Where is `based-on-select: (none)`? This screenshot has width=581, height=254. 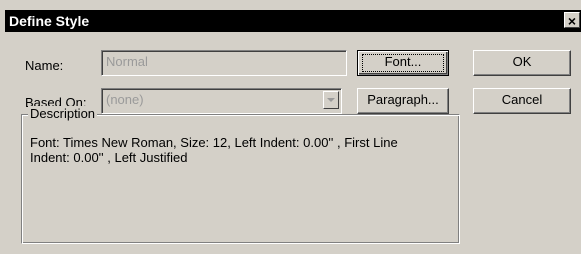 based-on-select: (none) is located at coordinates (221, 101).